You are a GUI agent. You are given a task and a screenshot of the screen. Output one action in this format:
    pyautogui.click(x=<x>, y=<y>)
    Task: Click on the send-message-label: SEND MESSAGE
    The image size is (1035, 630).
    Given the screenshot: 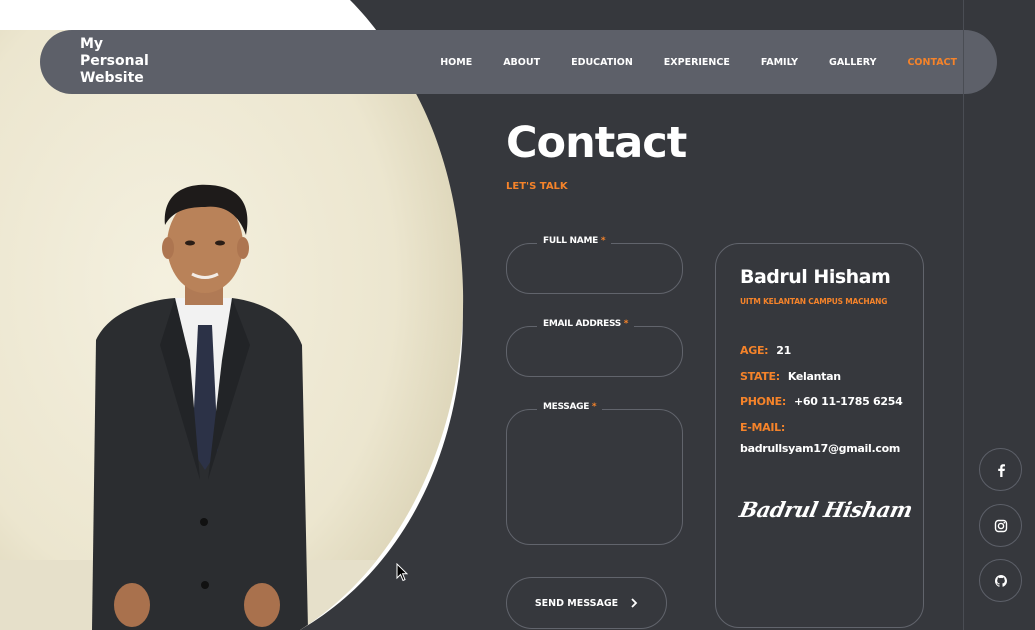 What is the action you would take?
    pyautogui.click(x=576, y=603)
    